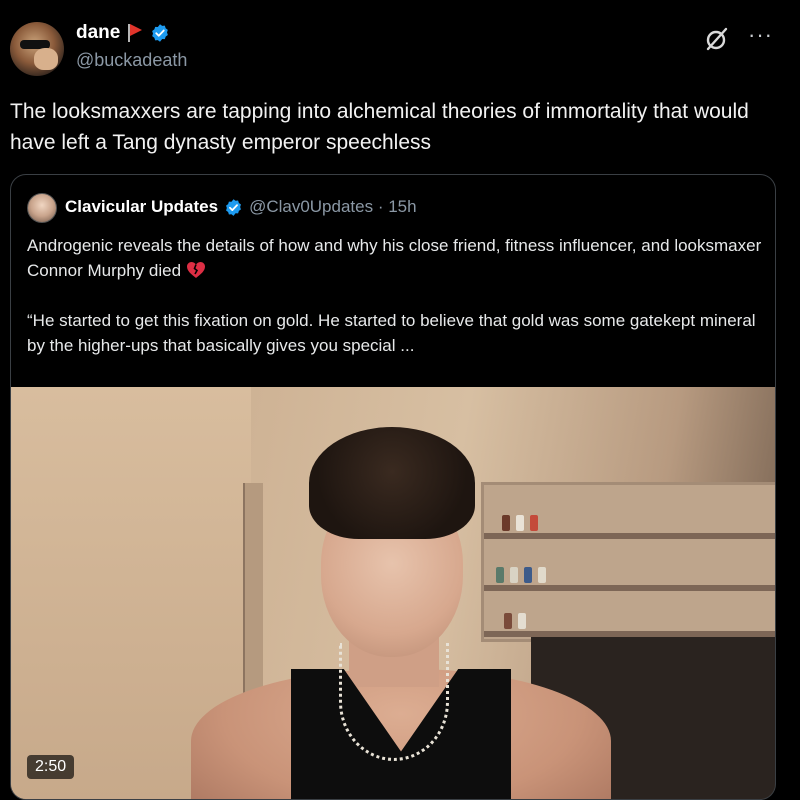  What do you see at coordinates (141, 207) in the screenshot?
I see `quoted-author-name: Clavicular Updates` at bounding box center [141, 207].